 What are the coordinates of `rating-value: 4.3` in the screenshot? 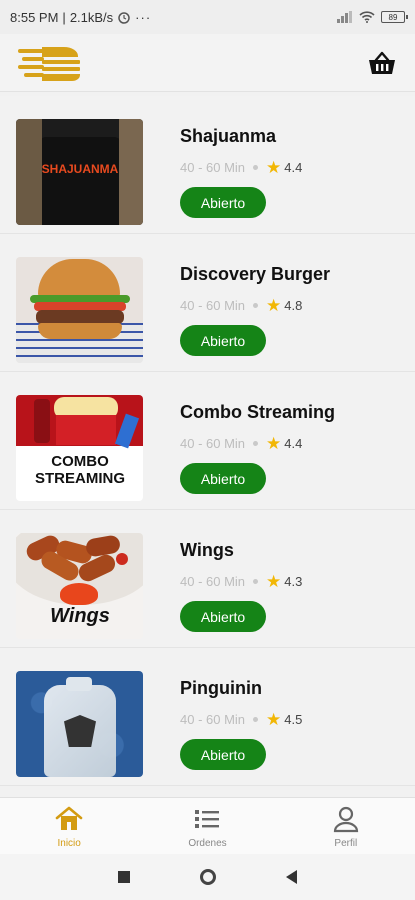 It's located at (293, 581).